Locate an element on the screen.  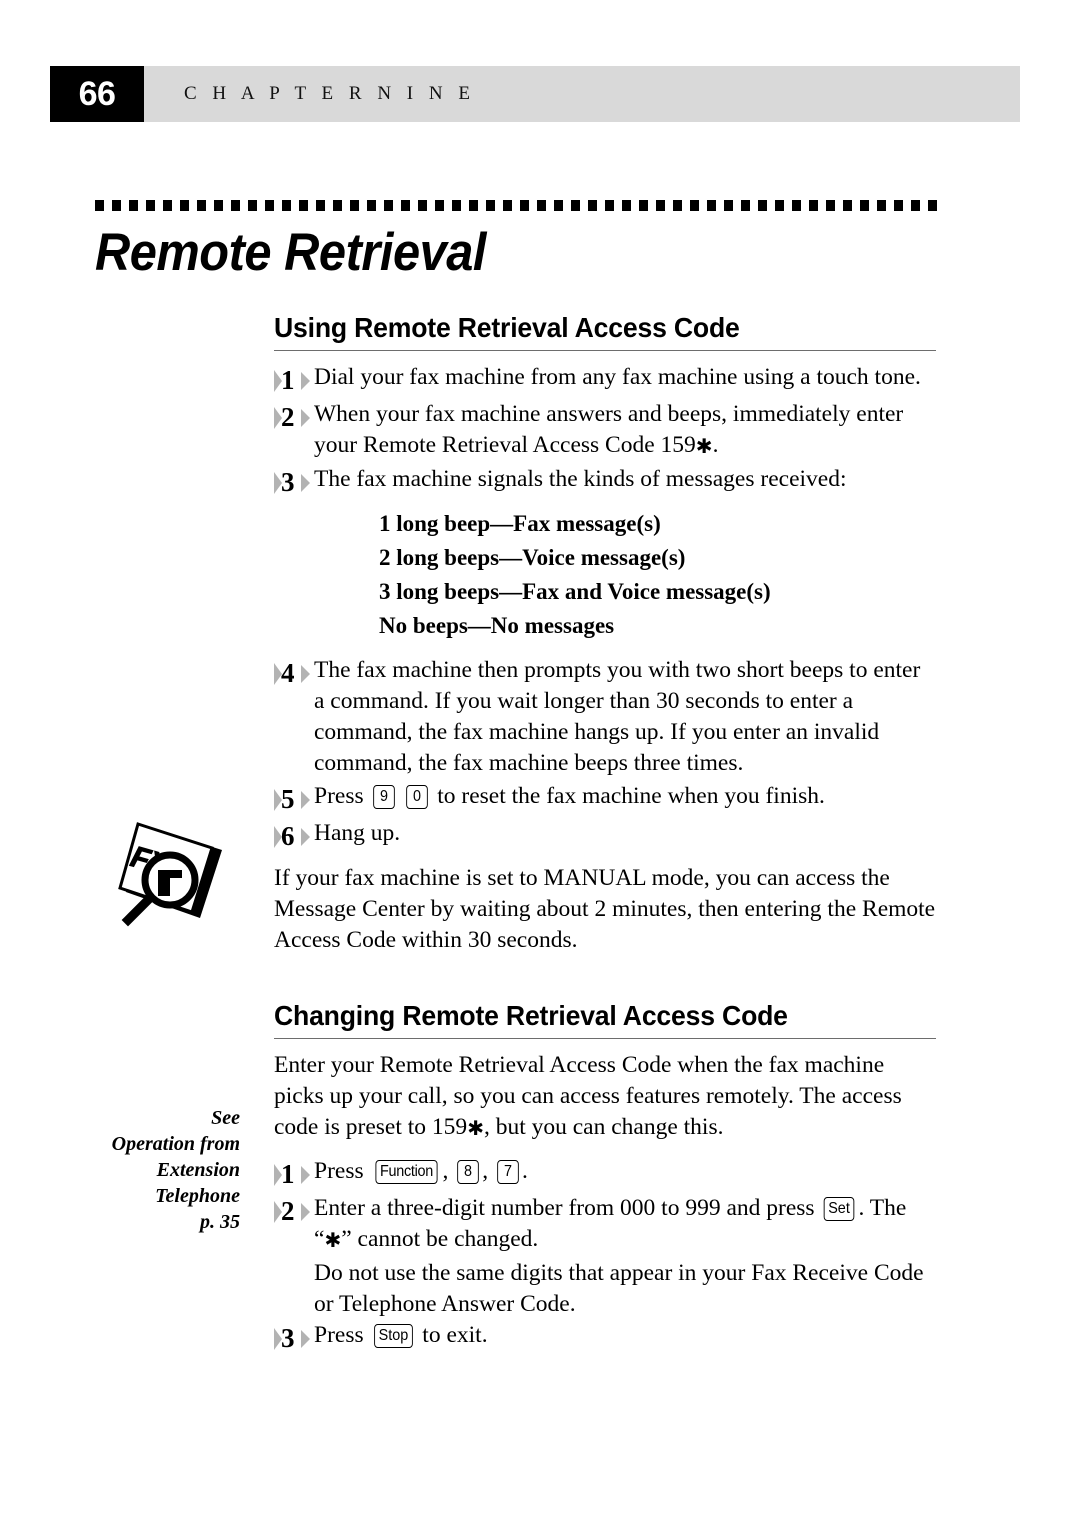
step-marker-icon: 6 is located at coordinates (294, 837).